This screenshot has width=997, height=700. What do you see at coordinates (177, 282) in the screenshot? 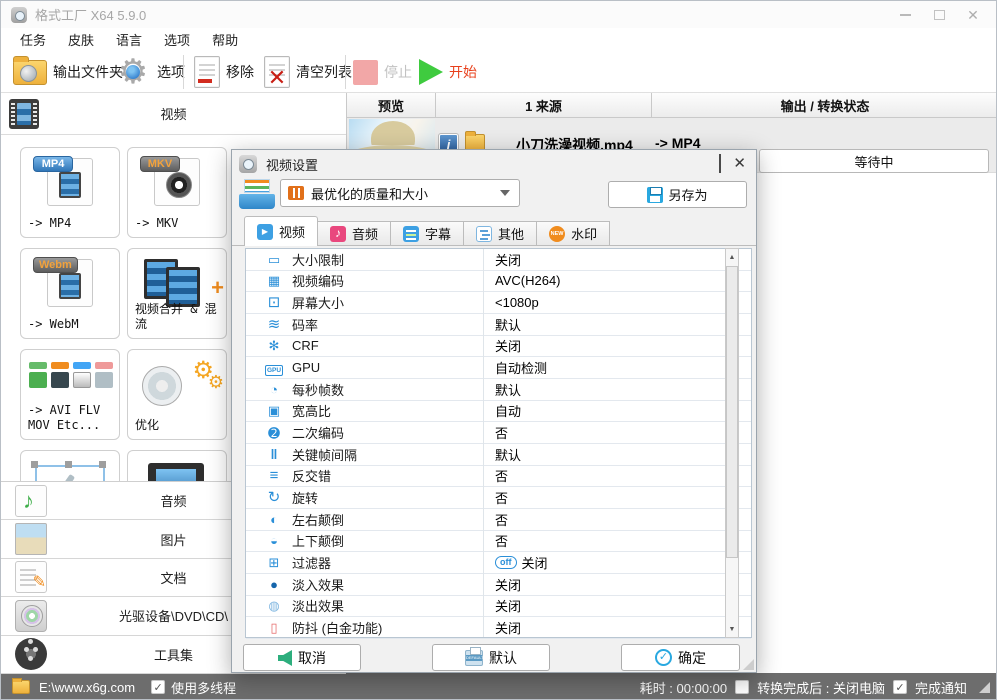
I see `format-card-icon: + ⚙⚙` at bounding box center [177, 282].